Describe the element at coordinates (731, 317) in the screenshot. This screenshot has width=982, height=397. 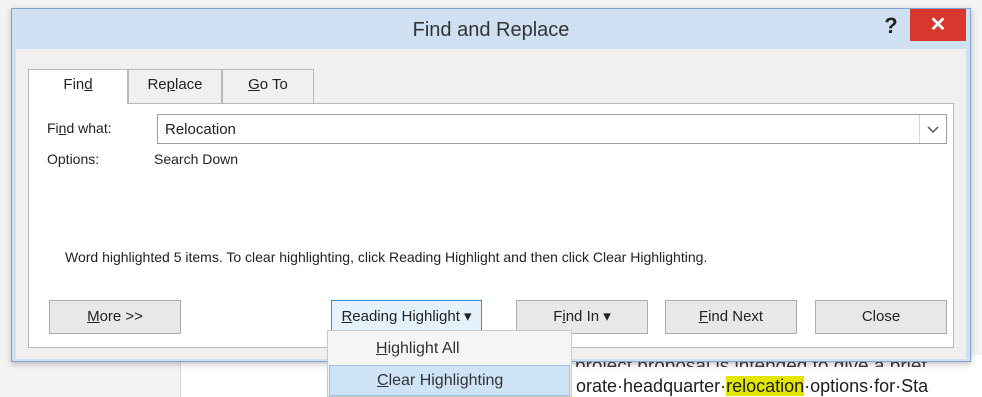
I see `find-next-button: Find Next` at that location.